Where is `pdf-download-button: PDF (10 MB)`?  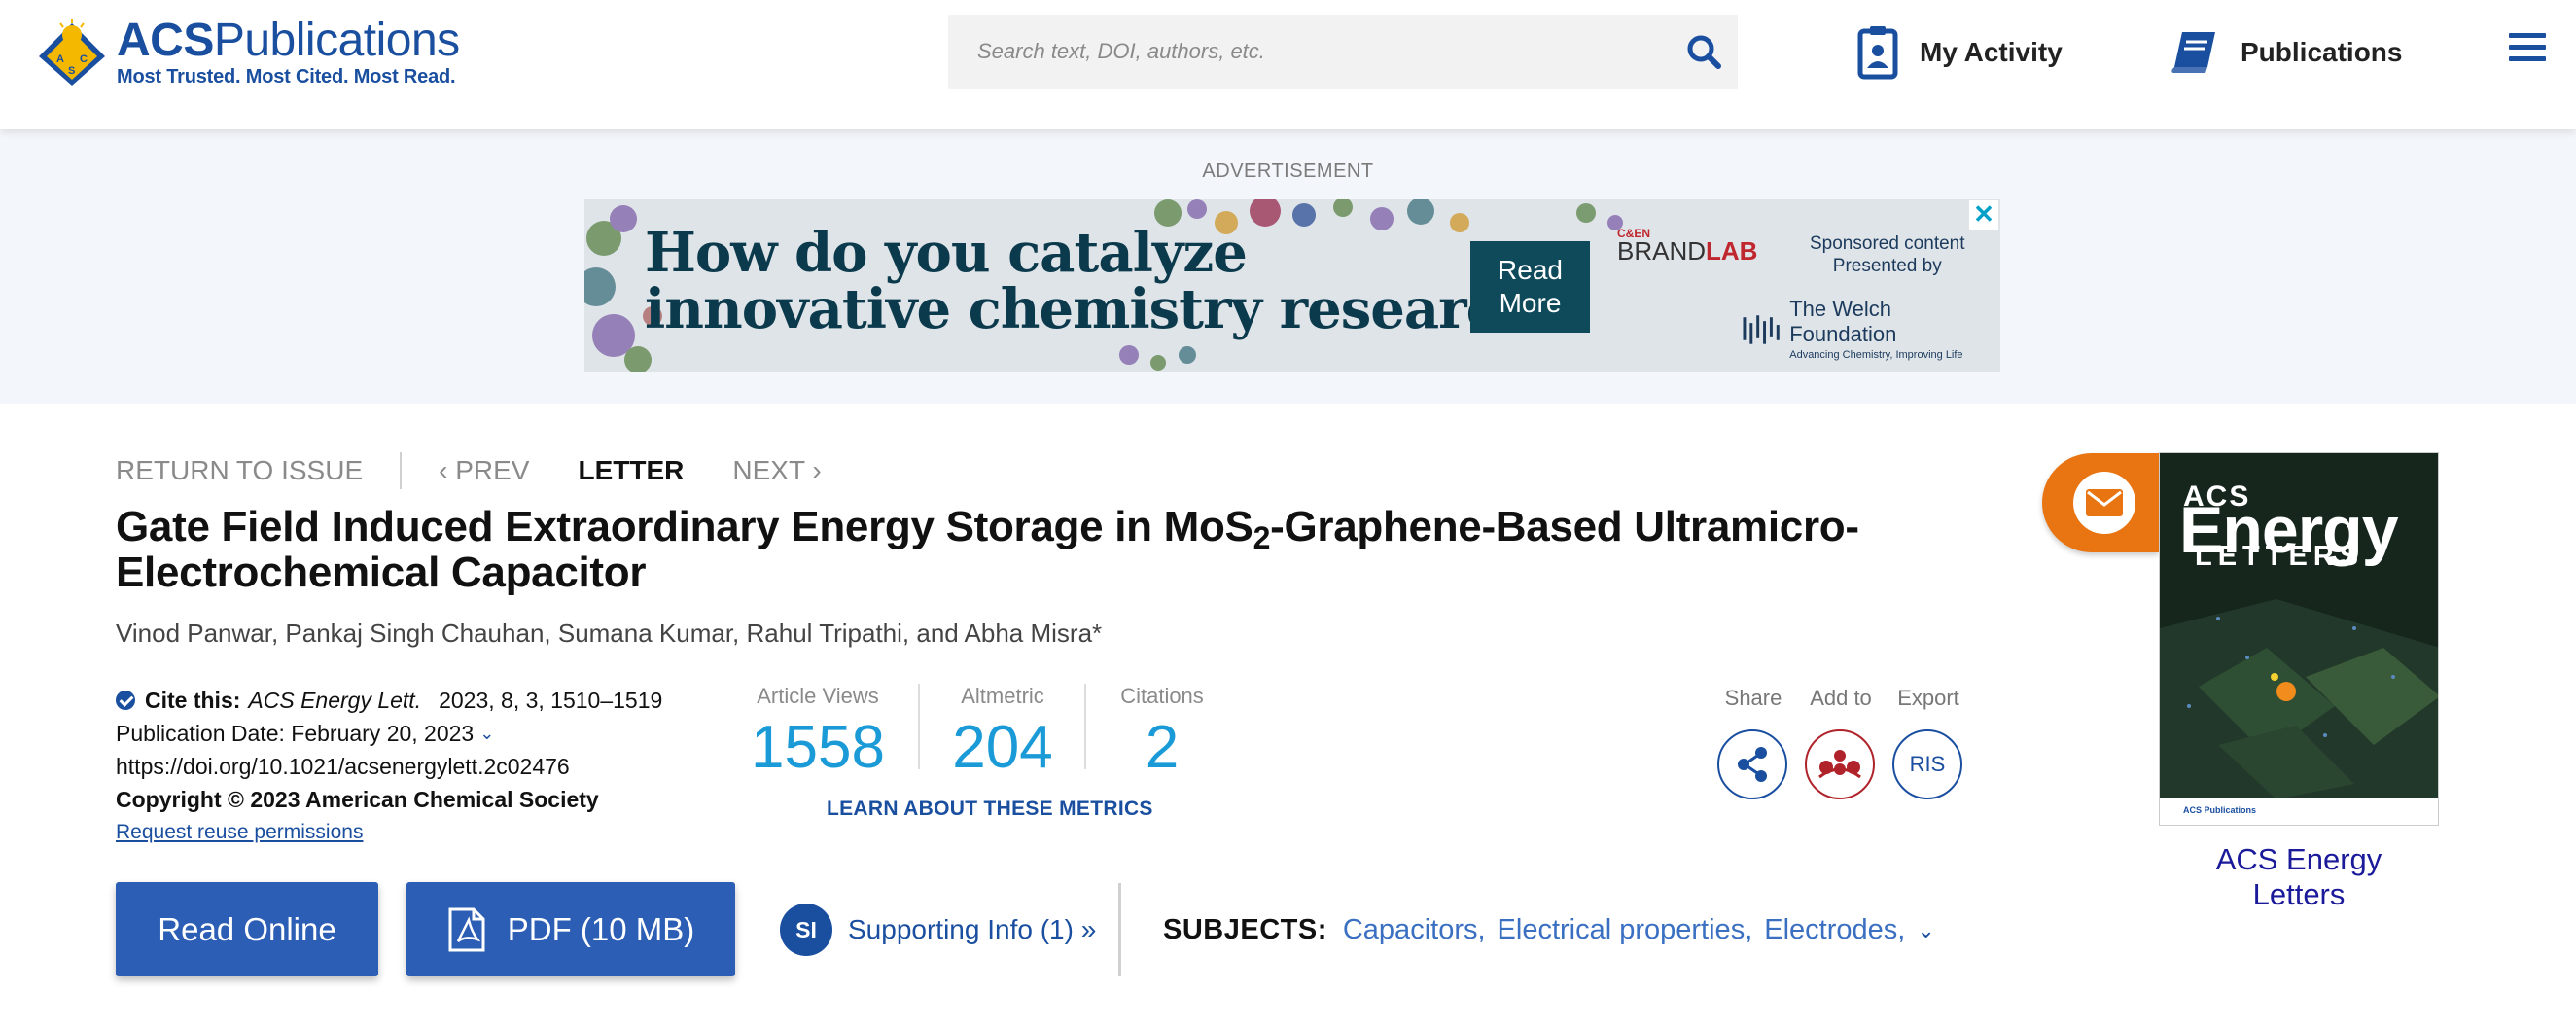 pdf-download-button: PDF (10 MB) is located at coordinates (571, 929).